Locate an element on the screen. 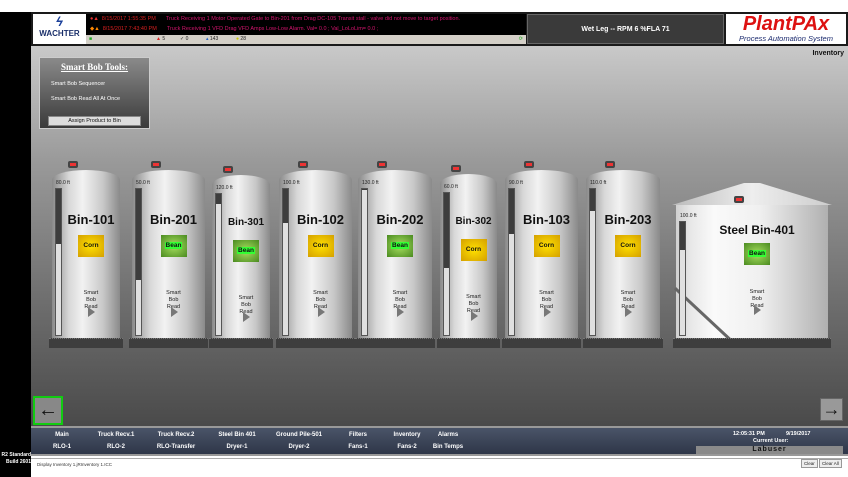 This screenshot has width=848, height=477. clear-button: Clear is located at coordinates (809, 463).